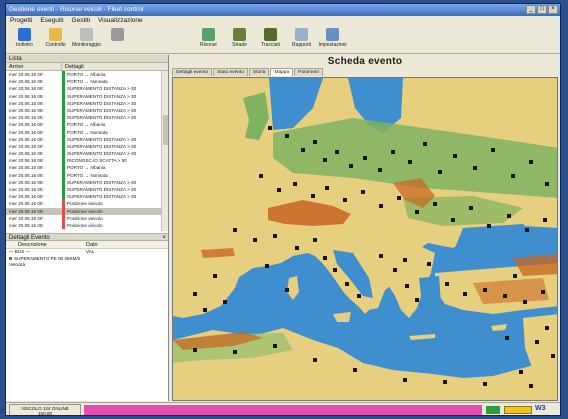 This screenshot has height=419, width=568. I want to click on event-row: mer 20.06.16 09: RICONOSC.IO SCATTA > 50, so click(87, 161).